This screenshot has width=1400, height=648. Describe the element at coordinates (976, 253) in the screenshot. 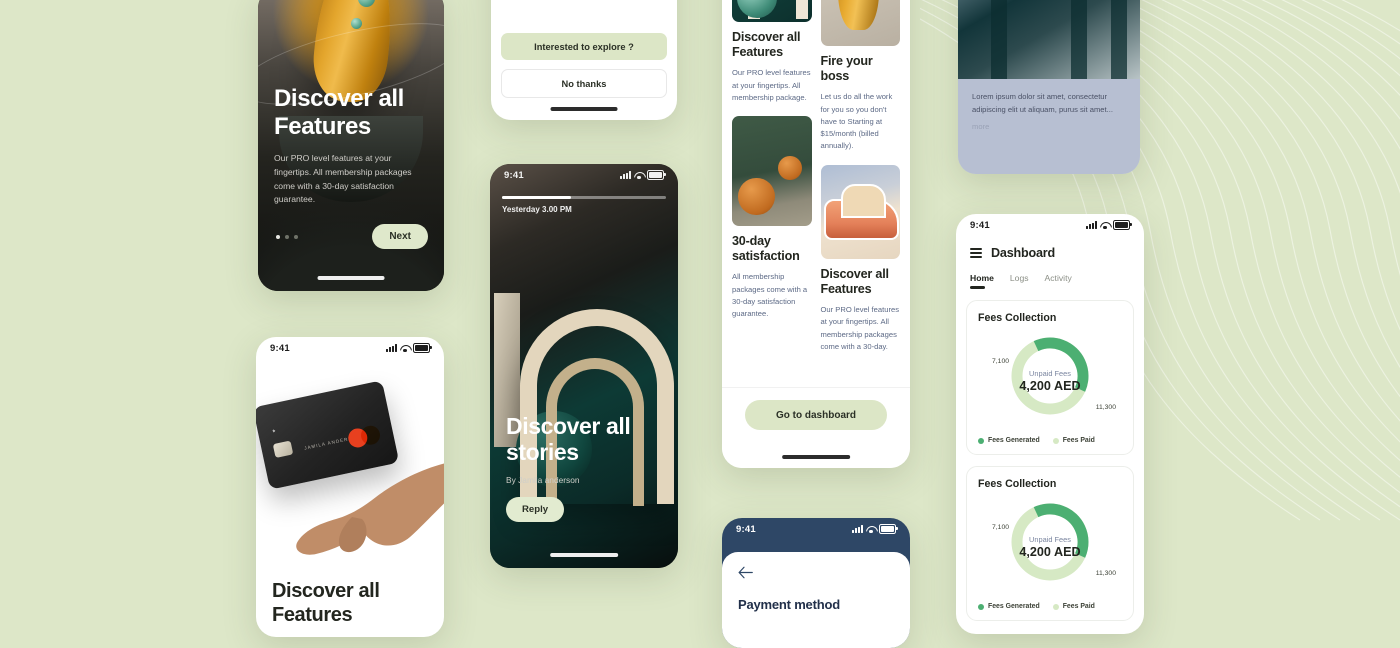

I see `hamburger-menu-icon` at that location.